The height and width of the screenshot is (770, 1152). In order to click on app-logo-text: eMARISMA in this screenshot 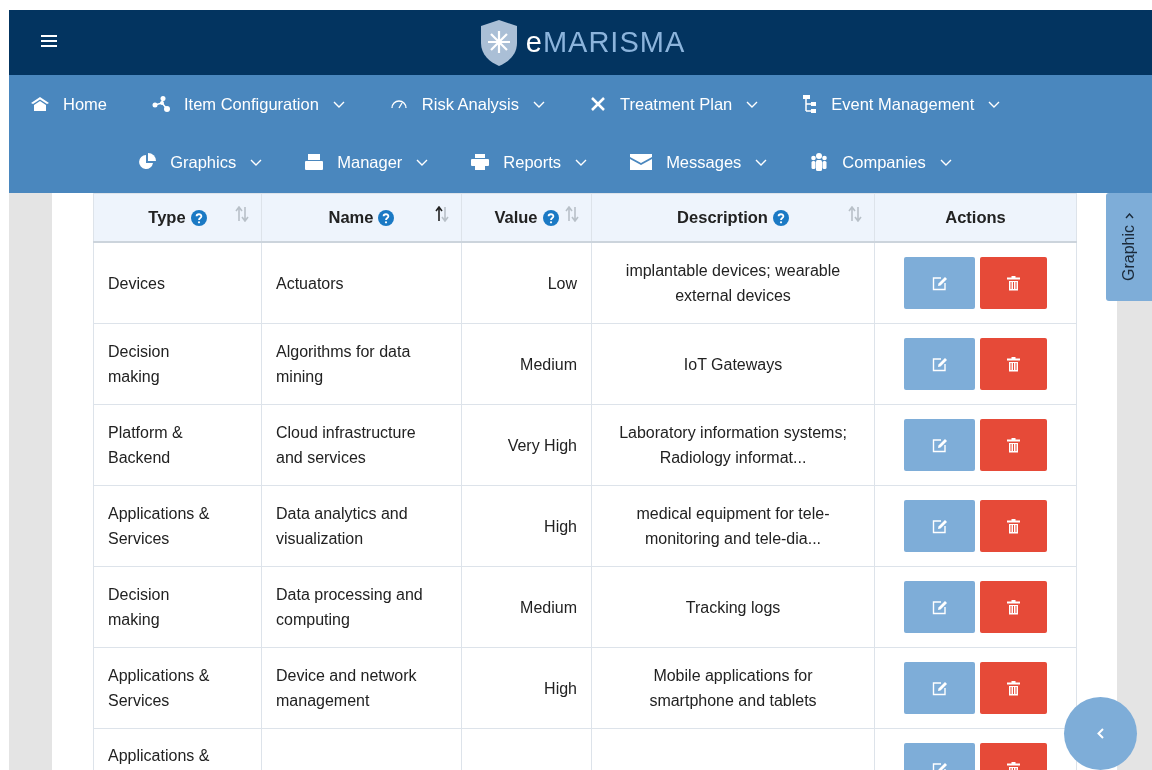, I will do `click(605, 42)`.